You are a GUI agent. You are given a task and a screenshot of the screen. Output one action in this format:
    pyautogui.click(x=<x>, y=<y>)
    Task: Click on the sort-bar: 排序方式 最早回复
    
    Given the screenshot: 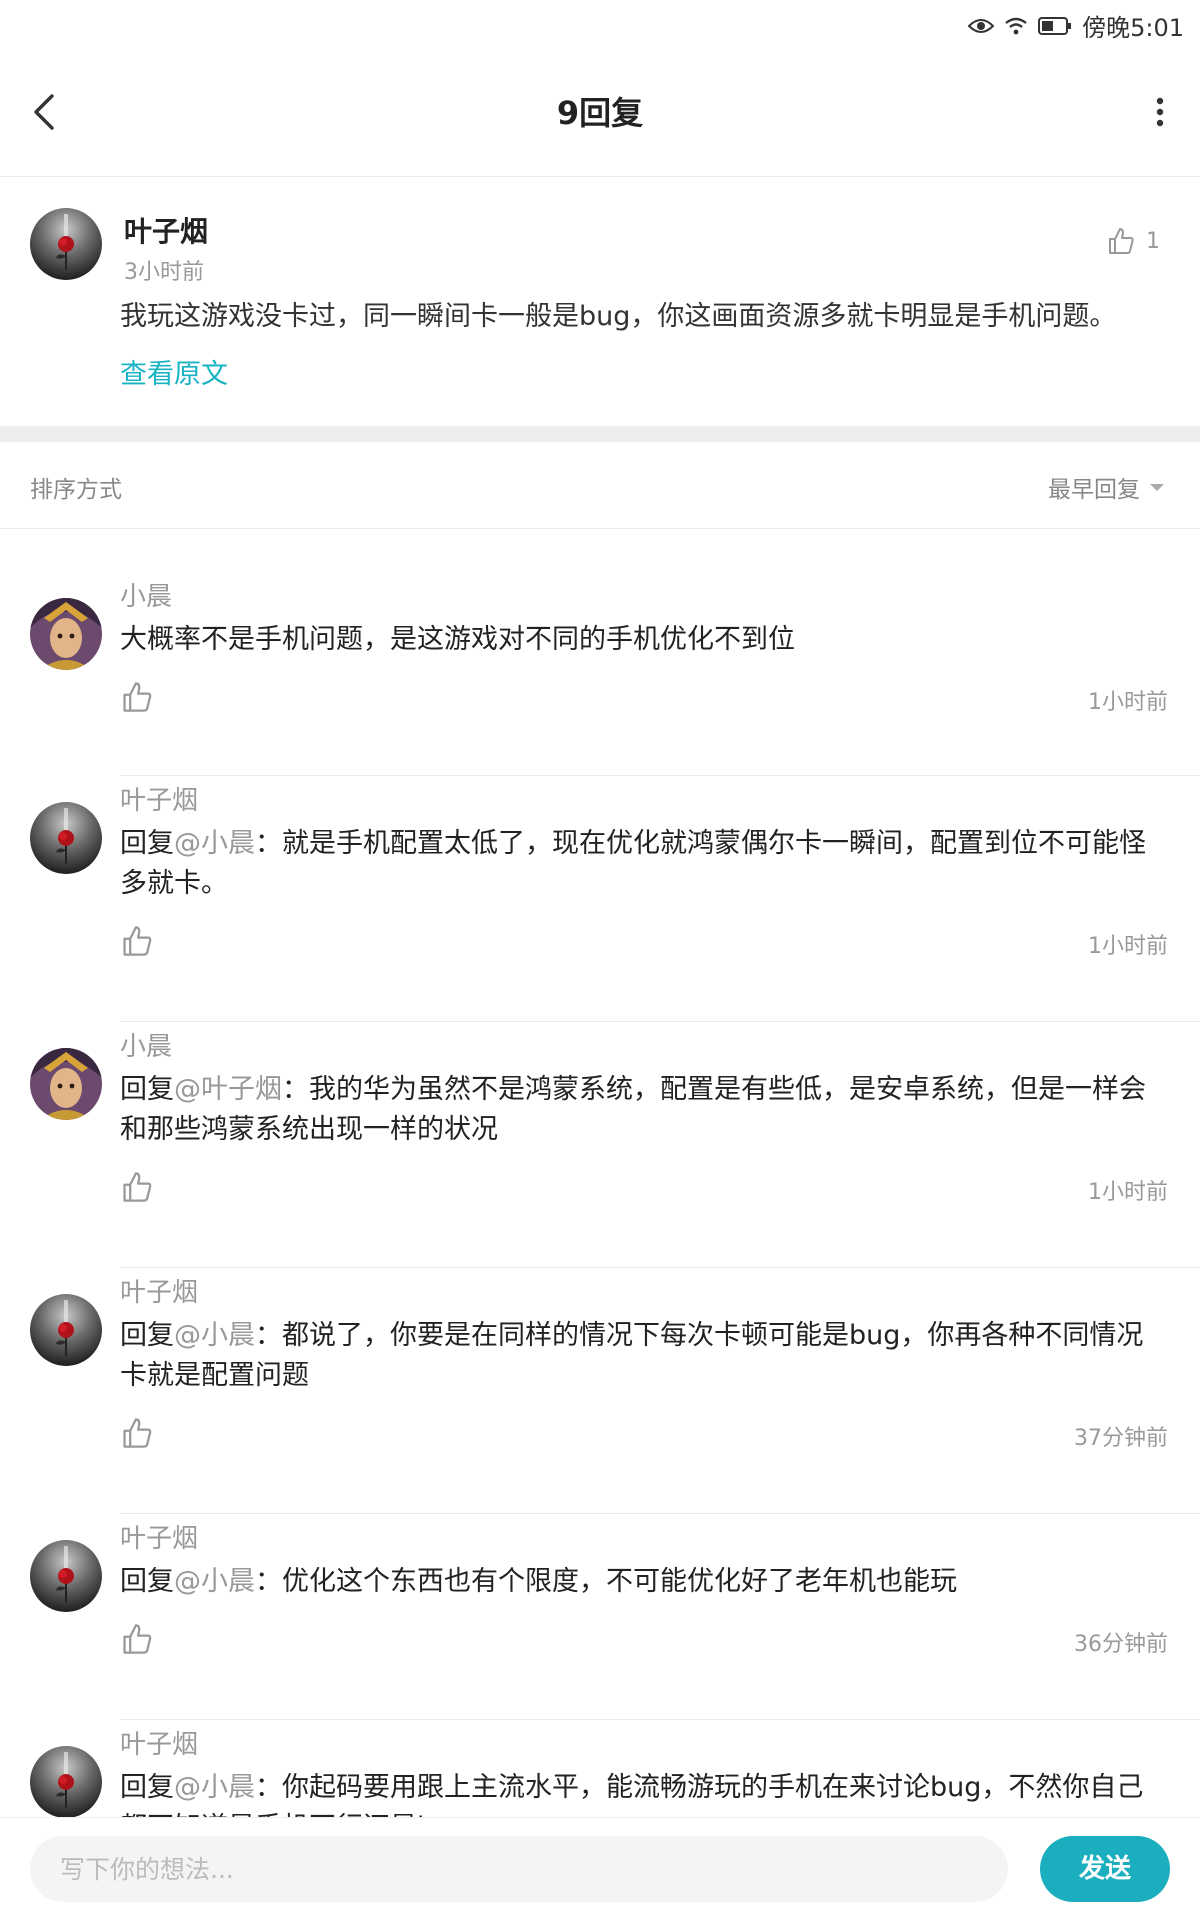 What is the action you would take?
    pyautogui.click(x=600, y=485)
    